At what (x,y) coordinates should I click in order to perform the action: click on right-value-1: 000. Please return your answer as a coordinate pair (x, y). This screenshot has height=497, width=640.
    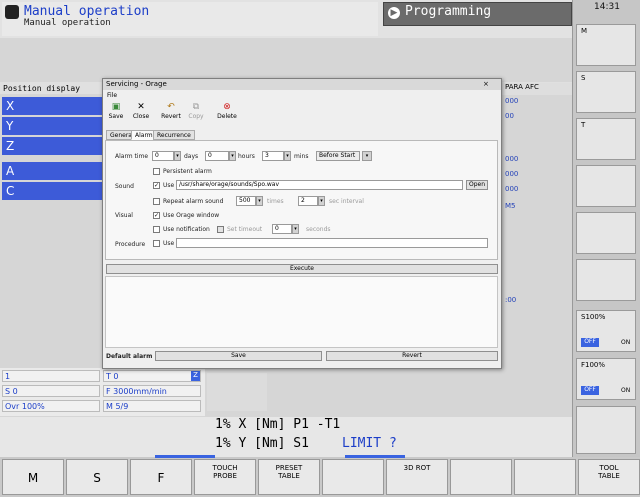
    Looking at the image, I should click on (512, 101).